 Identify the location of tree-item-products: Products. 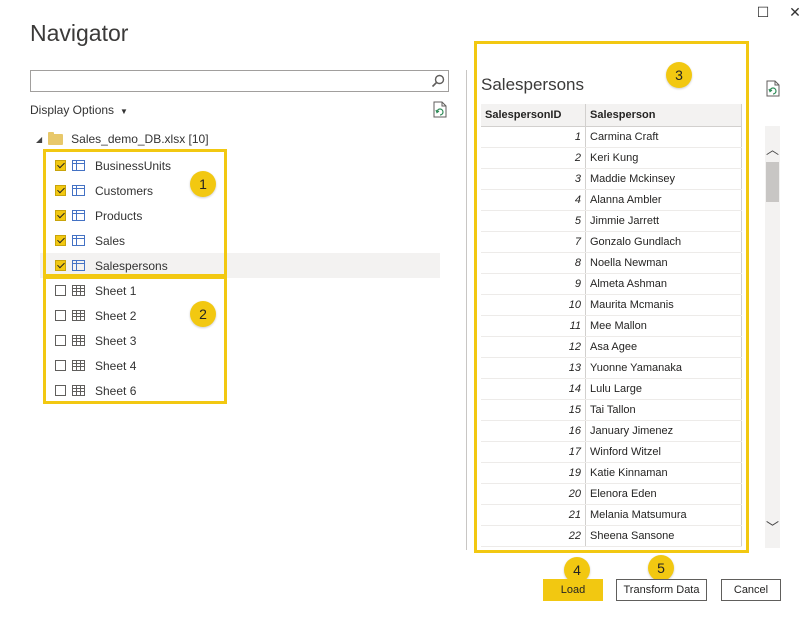
(96, 215).